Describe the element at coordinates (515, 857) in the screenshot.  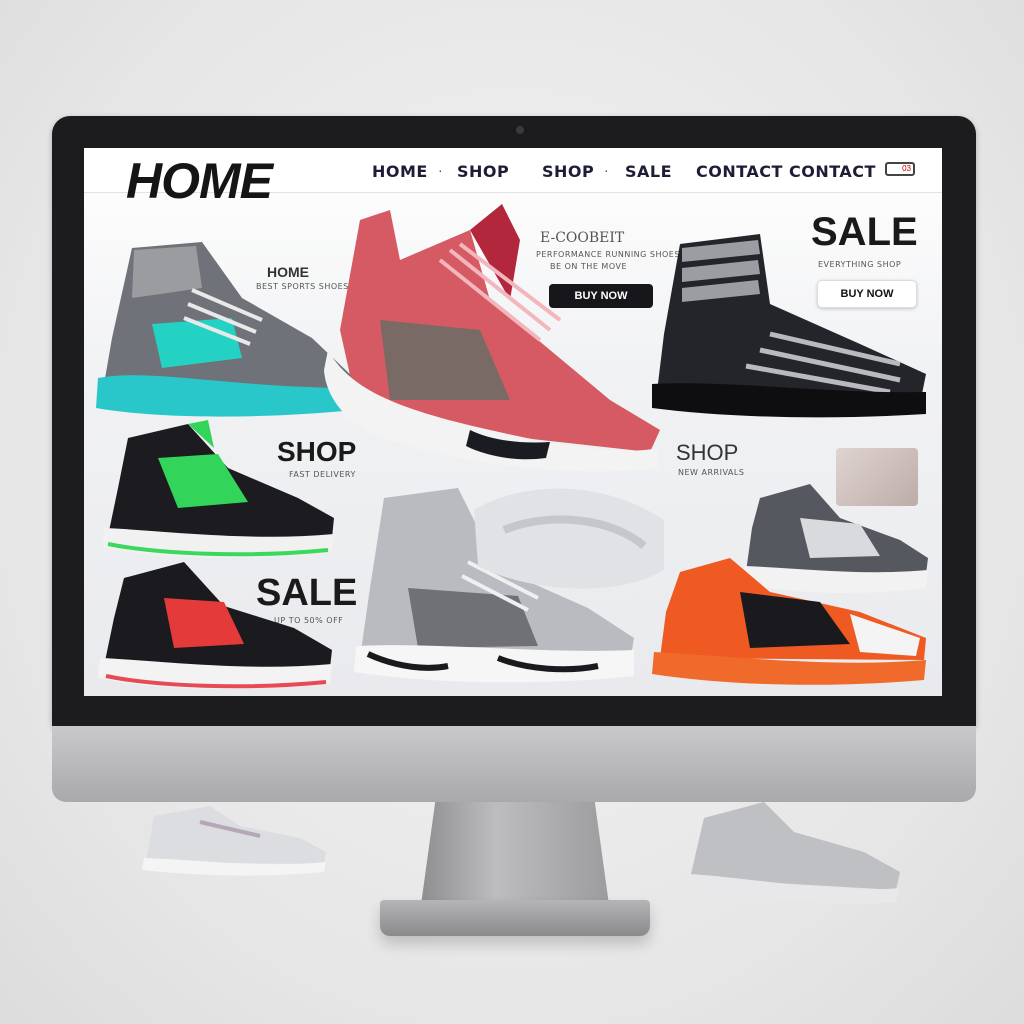
I see `monitor-stand` at that location.